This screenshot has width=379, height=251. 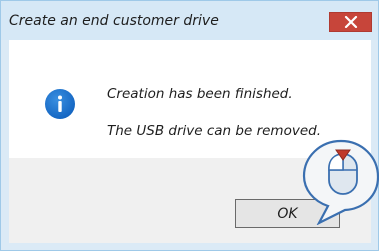 What do you see at coordinates (200, 94) in the screenshot?
I see `message-line-1: Creation has been finished.` at bounding box center [200, 94].